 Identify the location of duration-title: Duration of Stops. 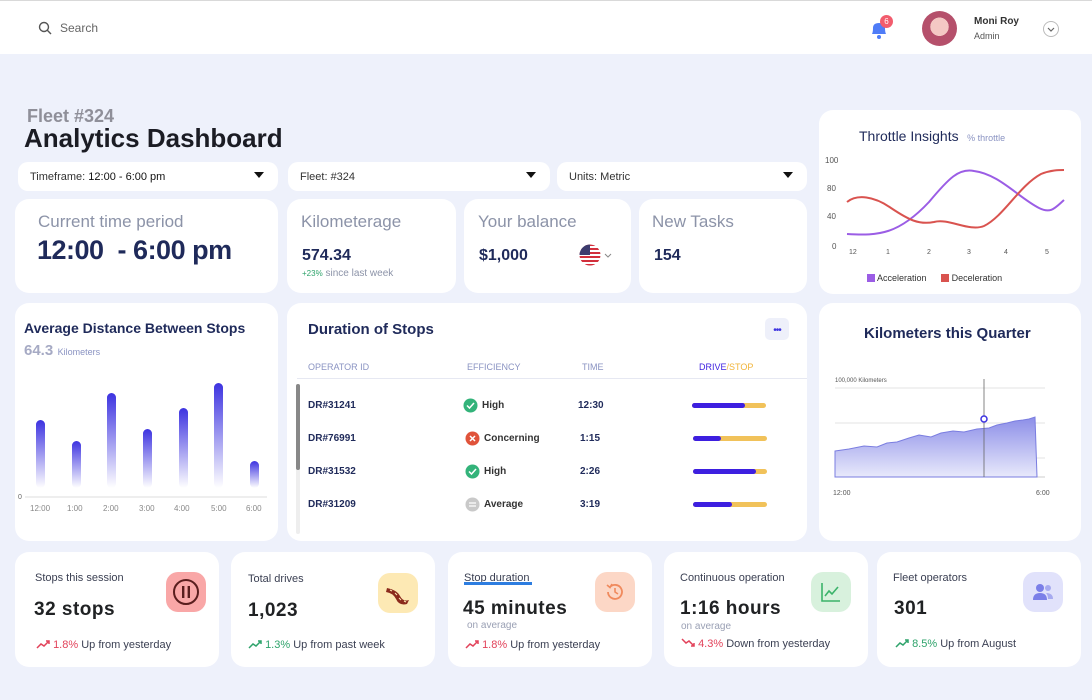
(371, 329).